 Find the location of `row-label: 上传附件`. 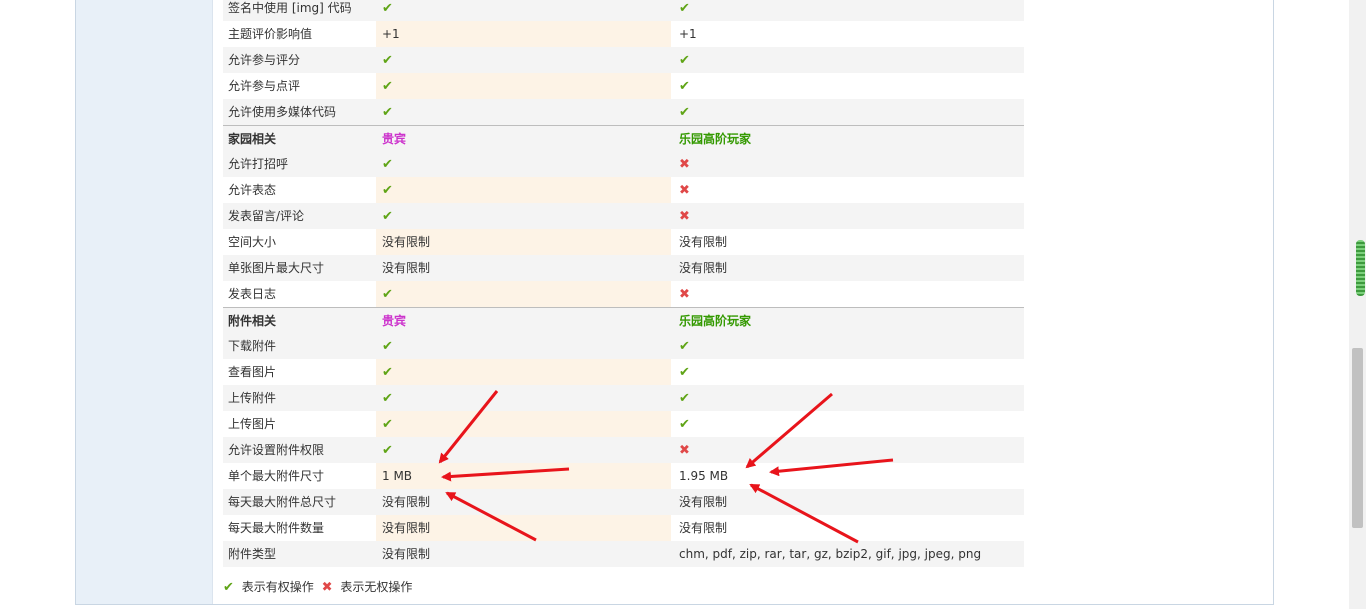

row-label: 上传附件 is located at coordinates (252, 398).